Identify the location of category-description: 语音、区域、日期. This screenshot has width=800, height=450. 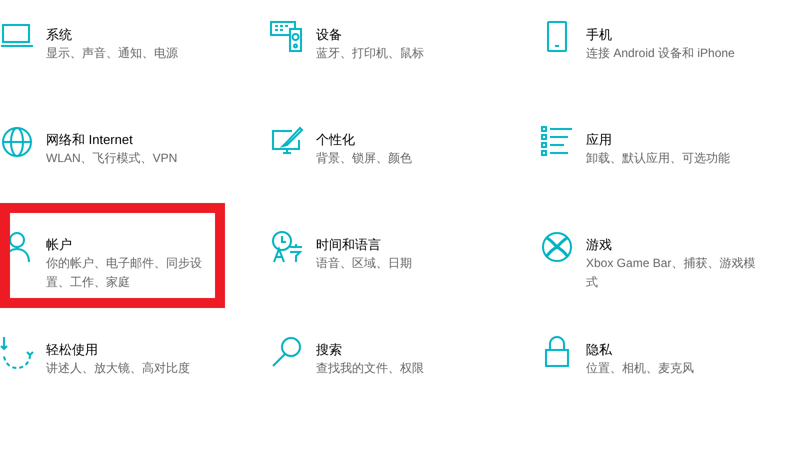
(364, 263).